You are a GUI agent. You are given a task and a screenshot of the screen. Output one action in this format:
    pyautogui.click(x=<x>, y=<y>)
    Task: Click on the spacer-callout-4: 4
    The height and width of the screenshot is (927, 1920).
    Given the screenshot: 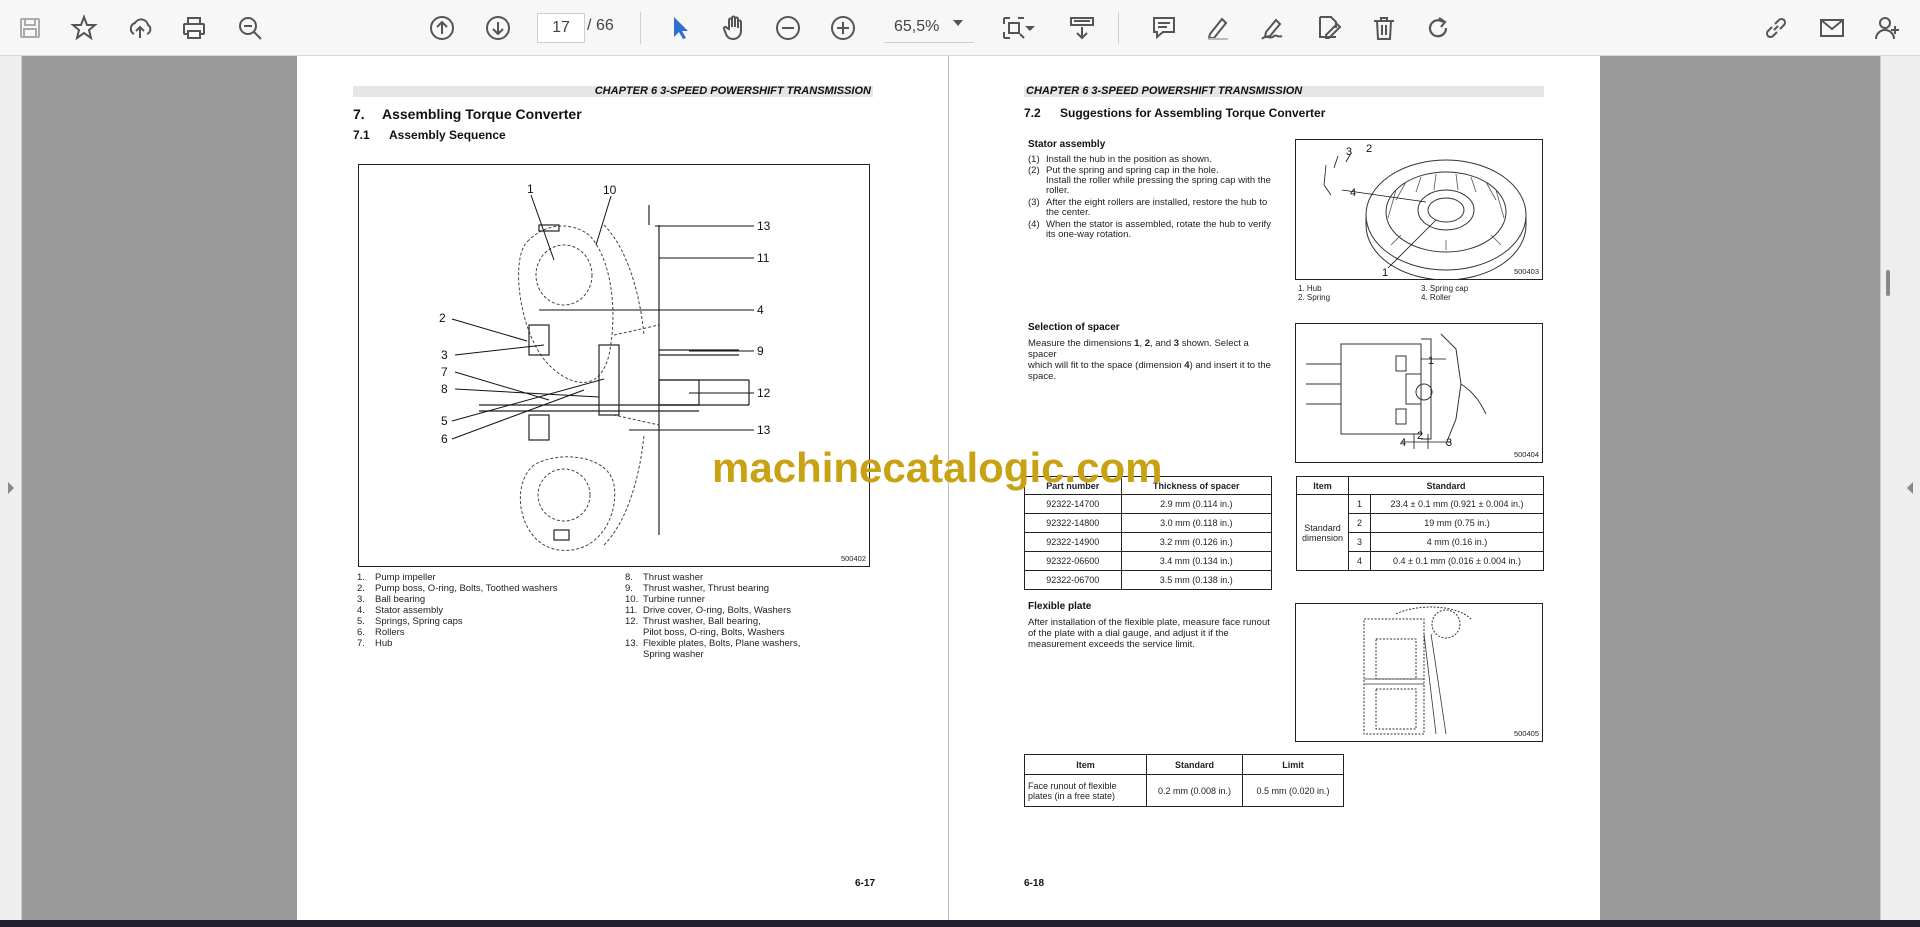 What is the action you would take?
    pyautogui.click(x=1403, y=443)
    